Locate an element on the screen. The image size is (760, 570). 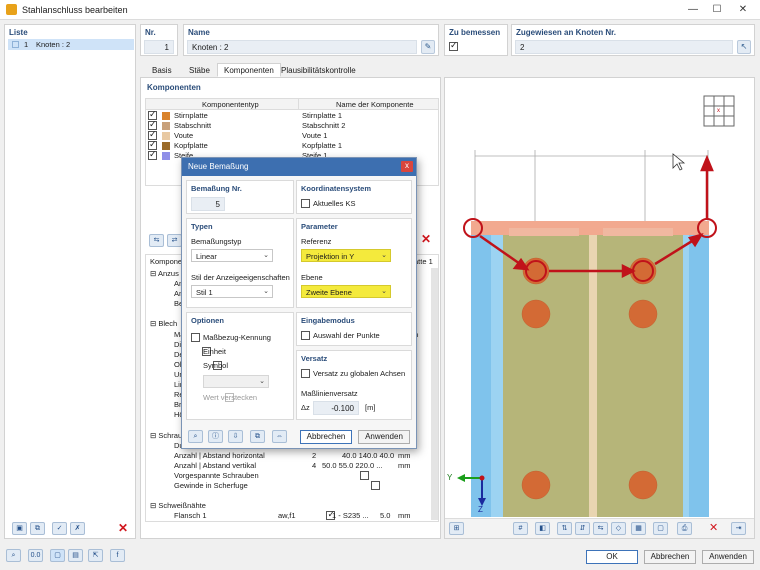
pick-node-icon: ↖ is located at coordinates (744, 47).